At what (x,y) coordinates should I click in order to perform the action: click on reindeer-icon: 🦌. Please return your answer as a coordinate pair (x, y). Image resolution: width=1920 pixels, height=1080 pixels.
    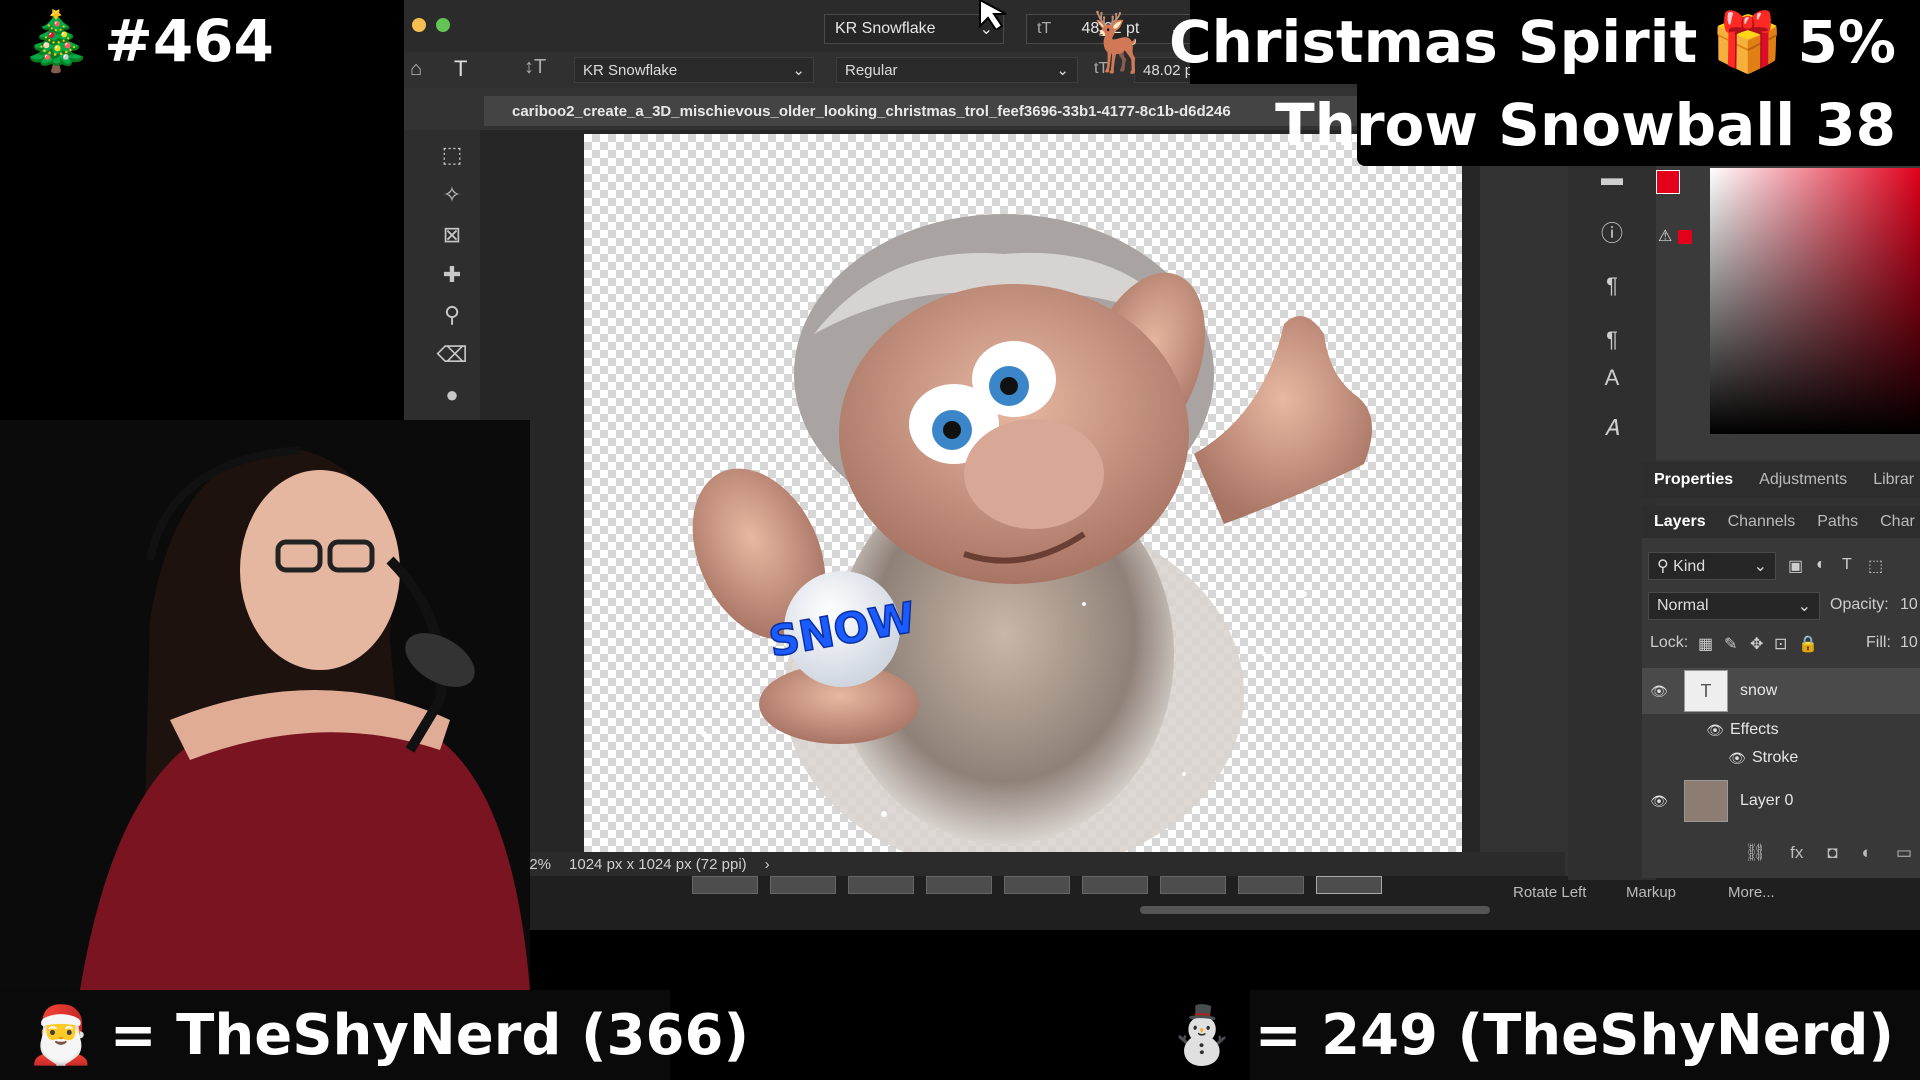
    Looking at the image, I should click on (1119, 41).